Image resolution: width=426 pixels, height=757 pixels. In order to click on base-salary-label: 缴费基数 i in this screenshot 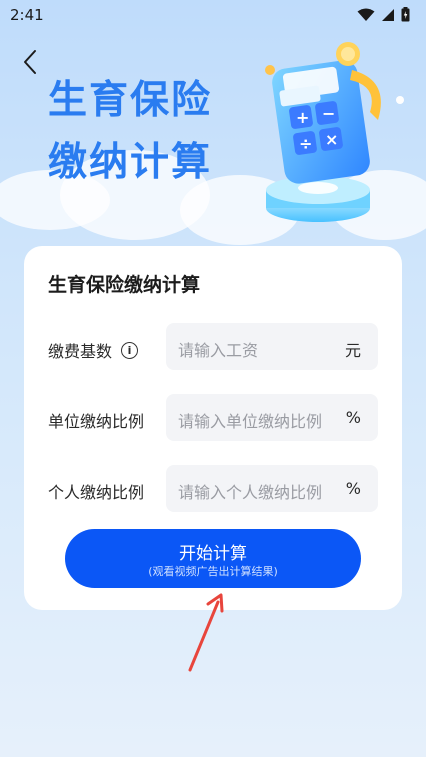, I will do `click(93, 350)`.